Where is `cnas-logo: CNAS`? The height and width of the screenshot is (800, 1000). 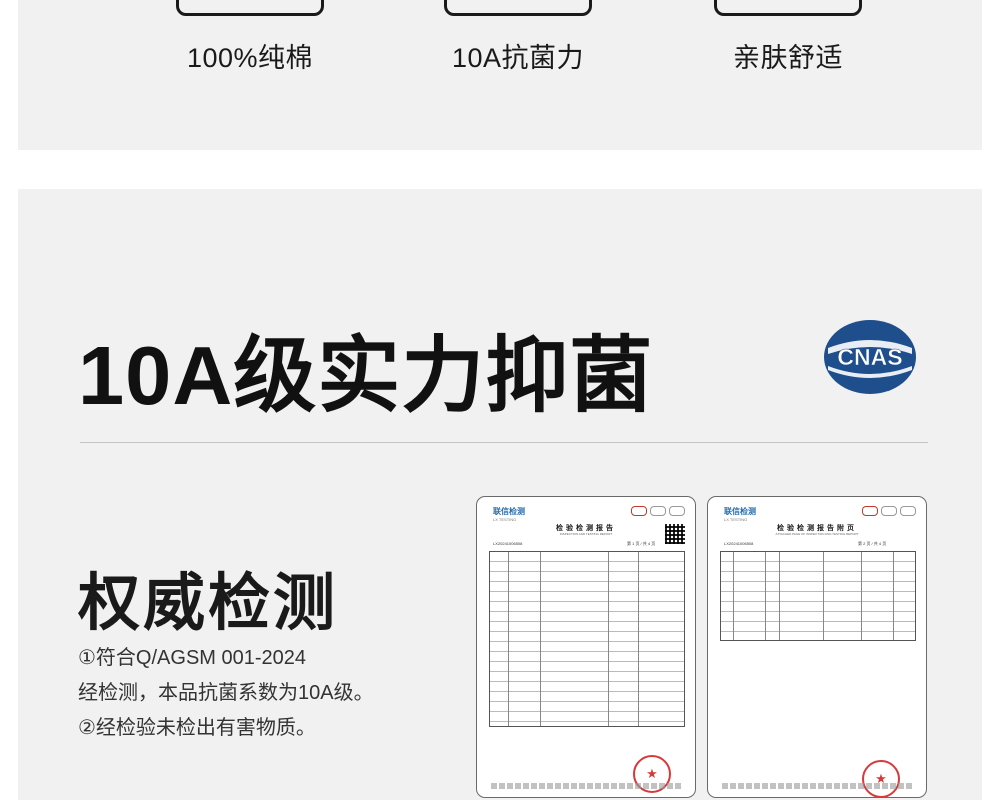
cnas-logo: CNAS is located at coordinates (870, 357).